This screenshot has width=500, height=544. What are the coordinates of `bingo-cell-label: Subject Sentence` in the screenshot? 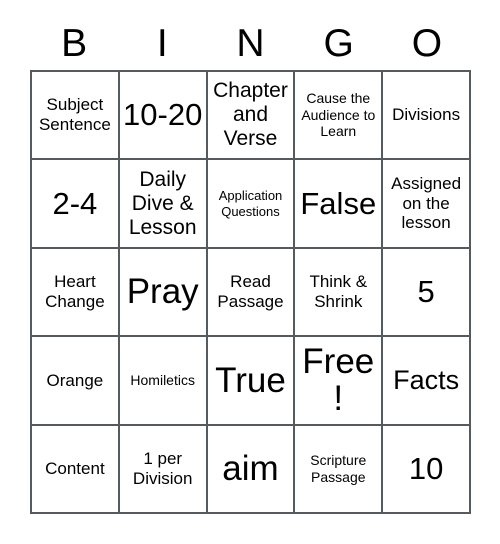 It's located at (74, 115).